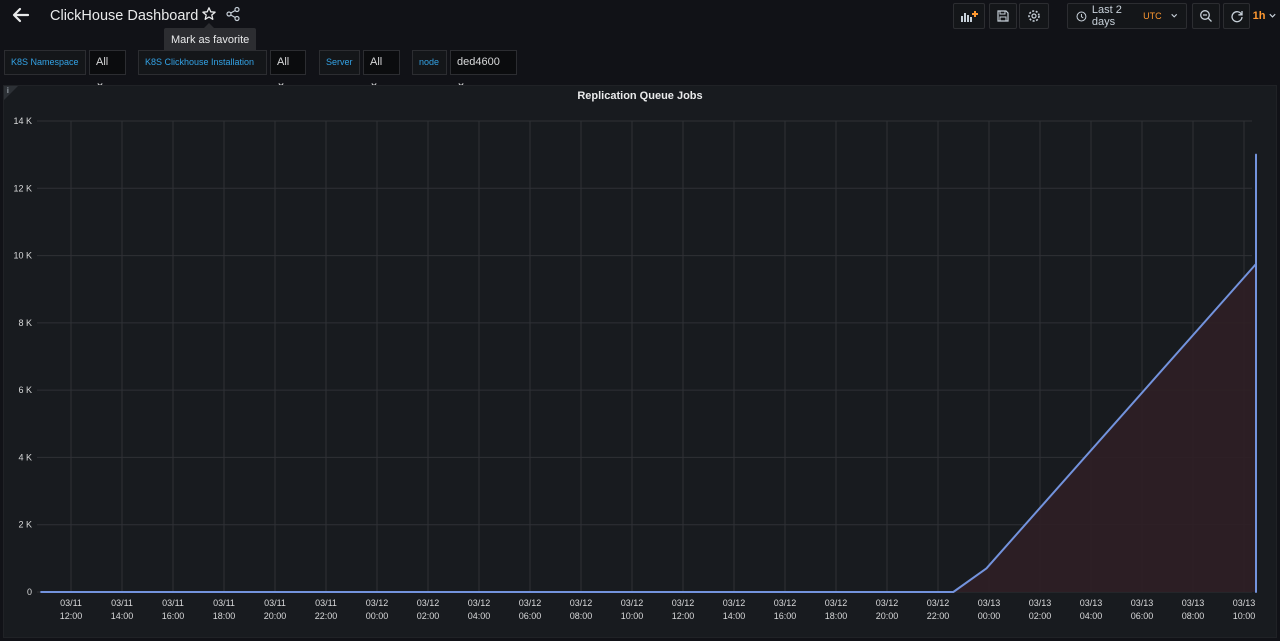 The width and height of the screenshot is (1280, 641). What do you see at coordinates (21, 15) in the screenshot?
I see `back-arrow-icon` at bounding box center [21, 15].